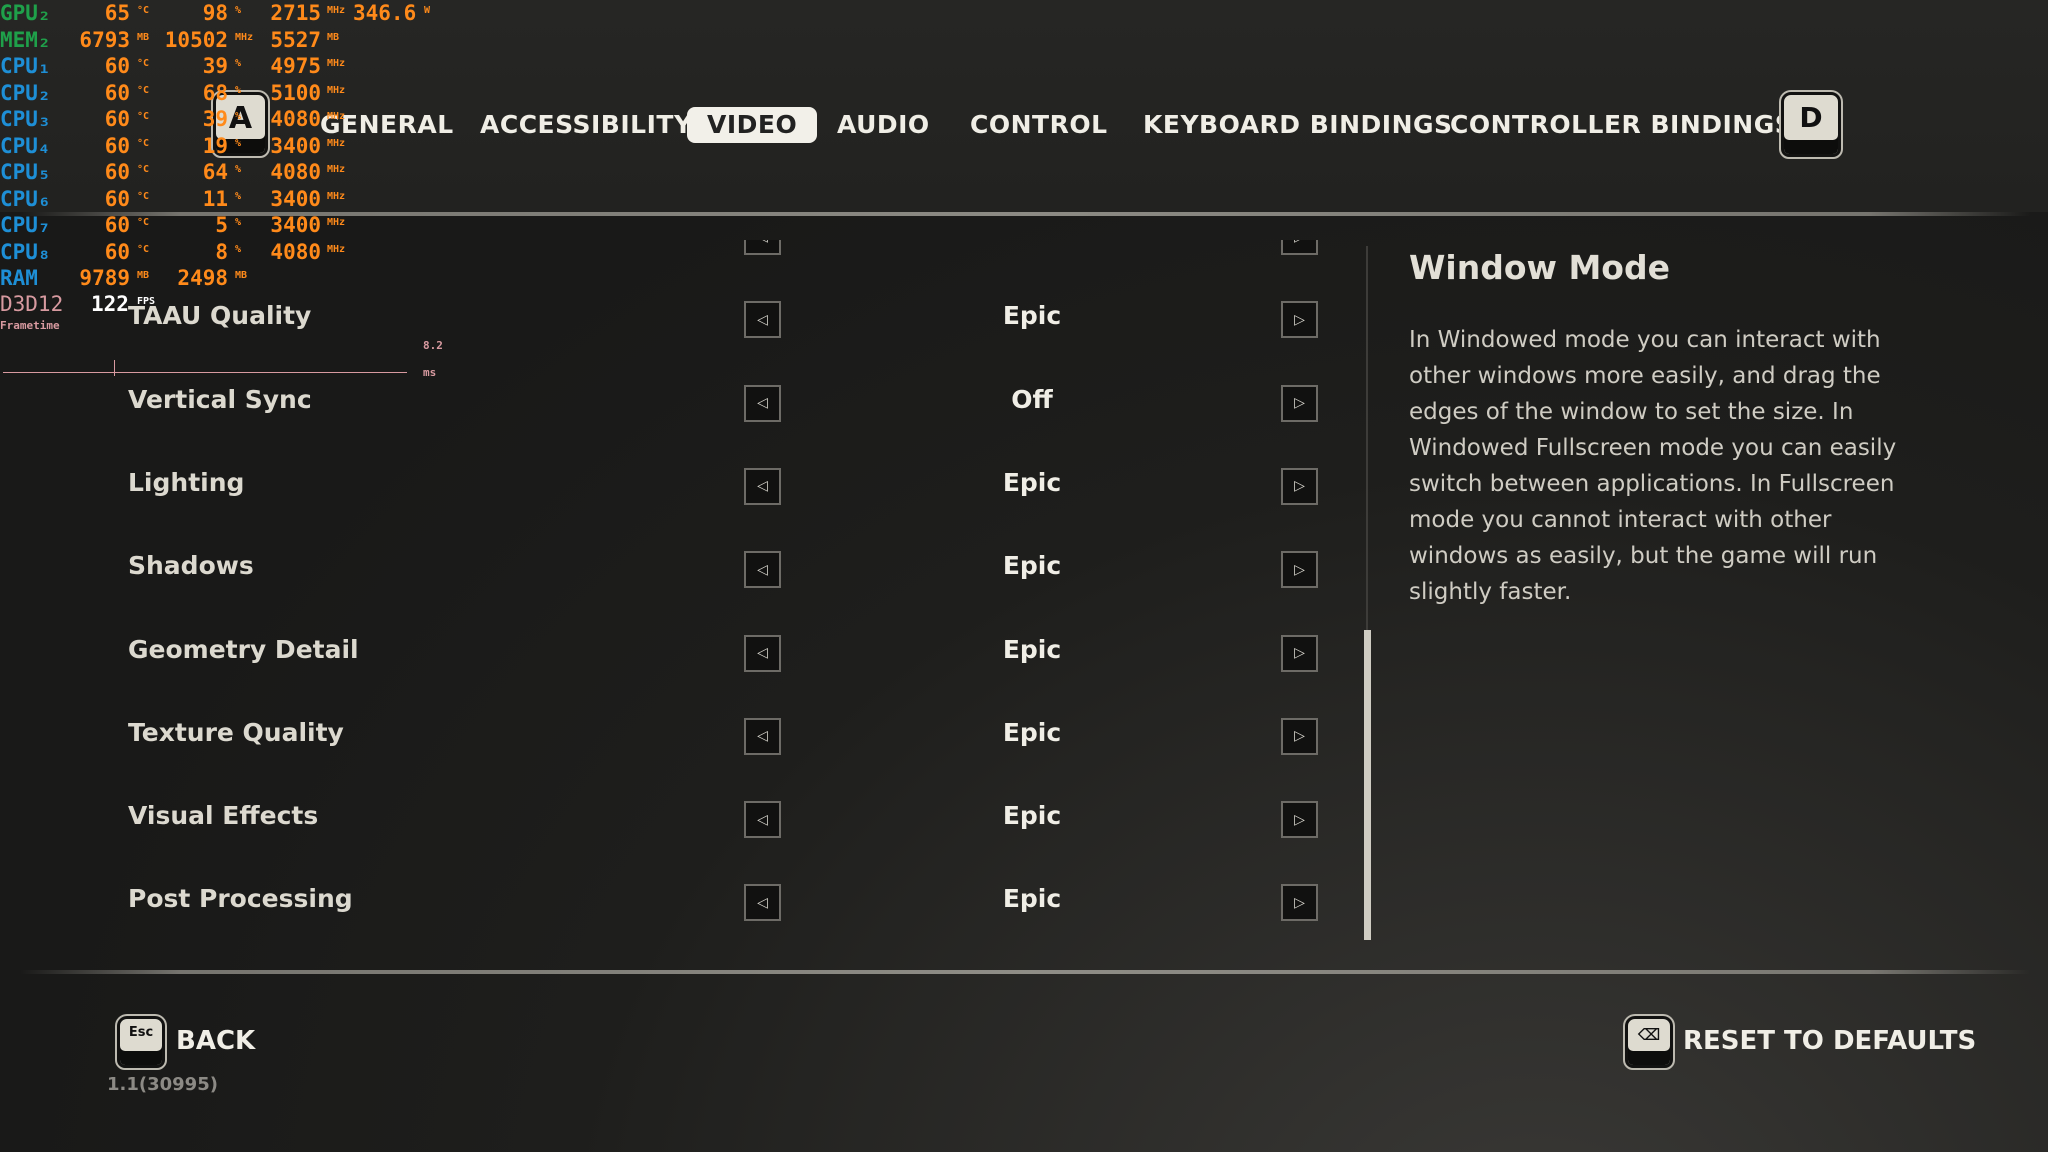  What do you see at coordinates (230, 278) in the screenshot?
I see `overlay-row: RAM 9789 MB 2498 MB` at bounding box center [230, 278].